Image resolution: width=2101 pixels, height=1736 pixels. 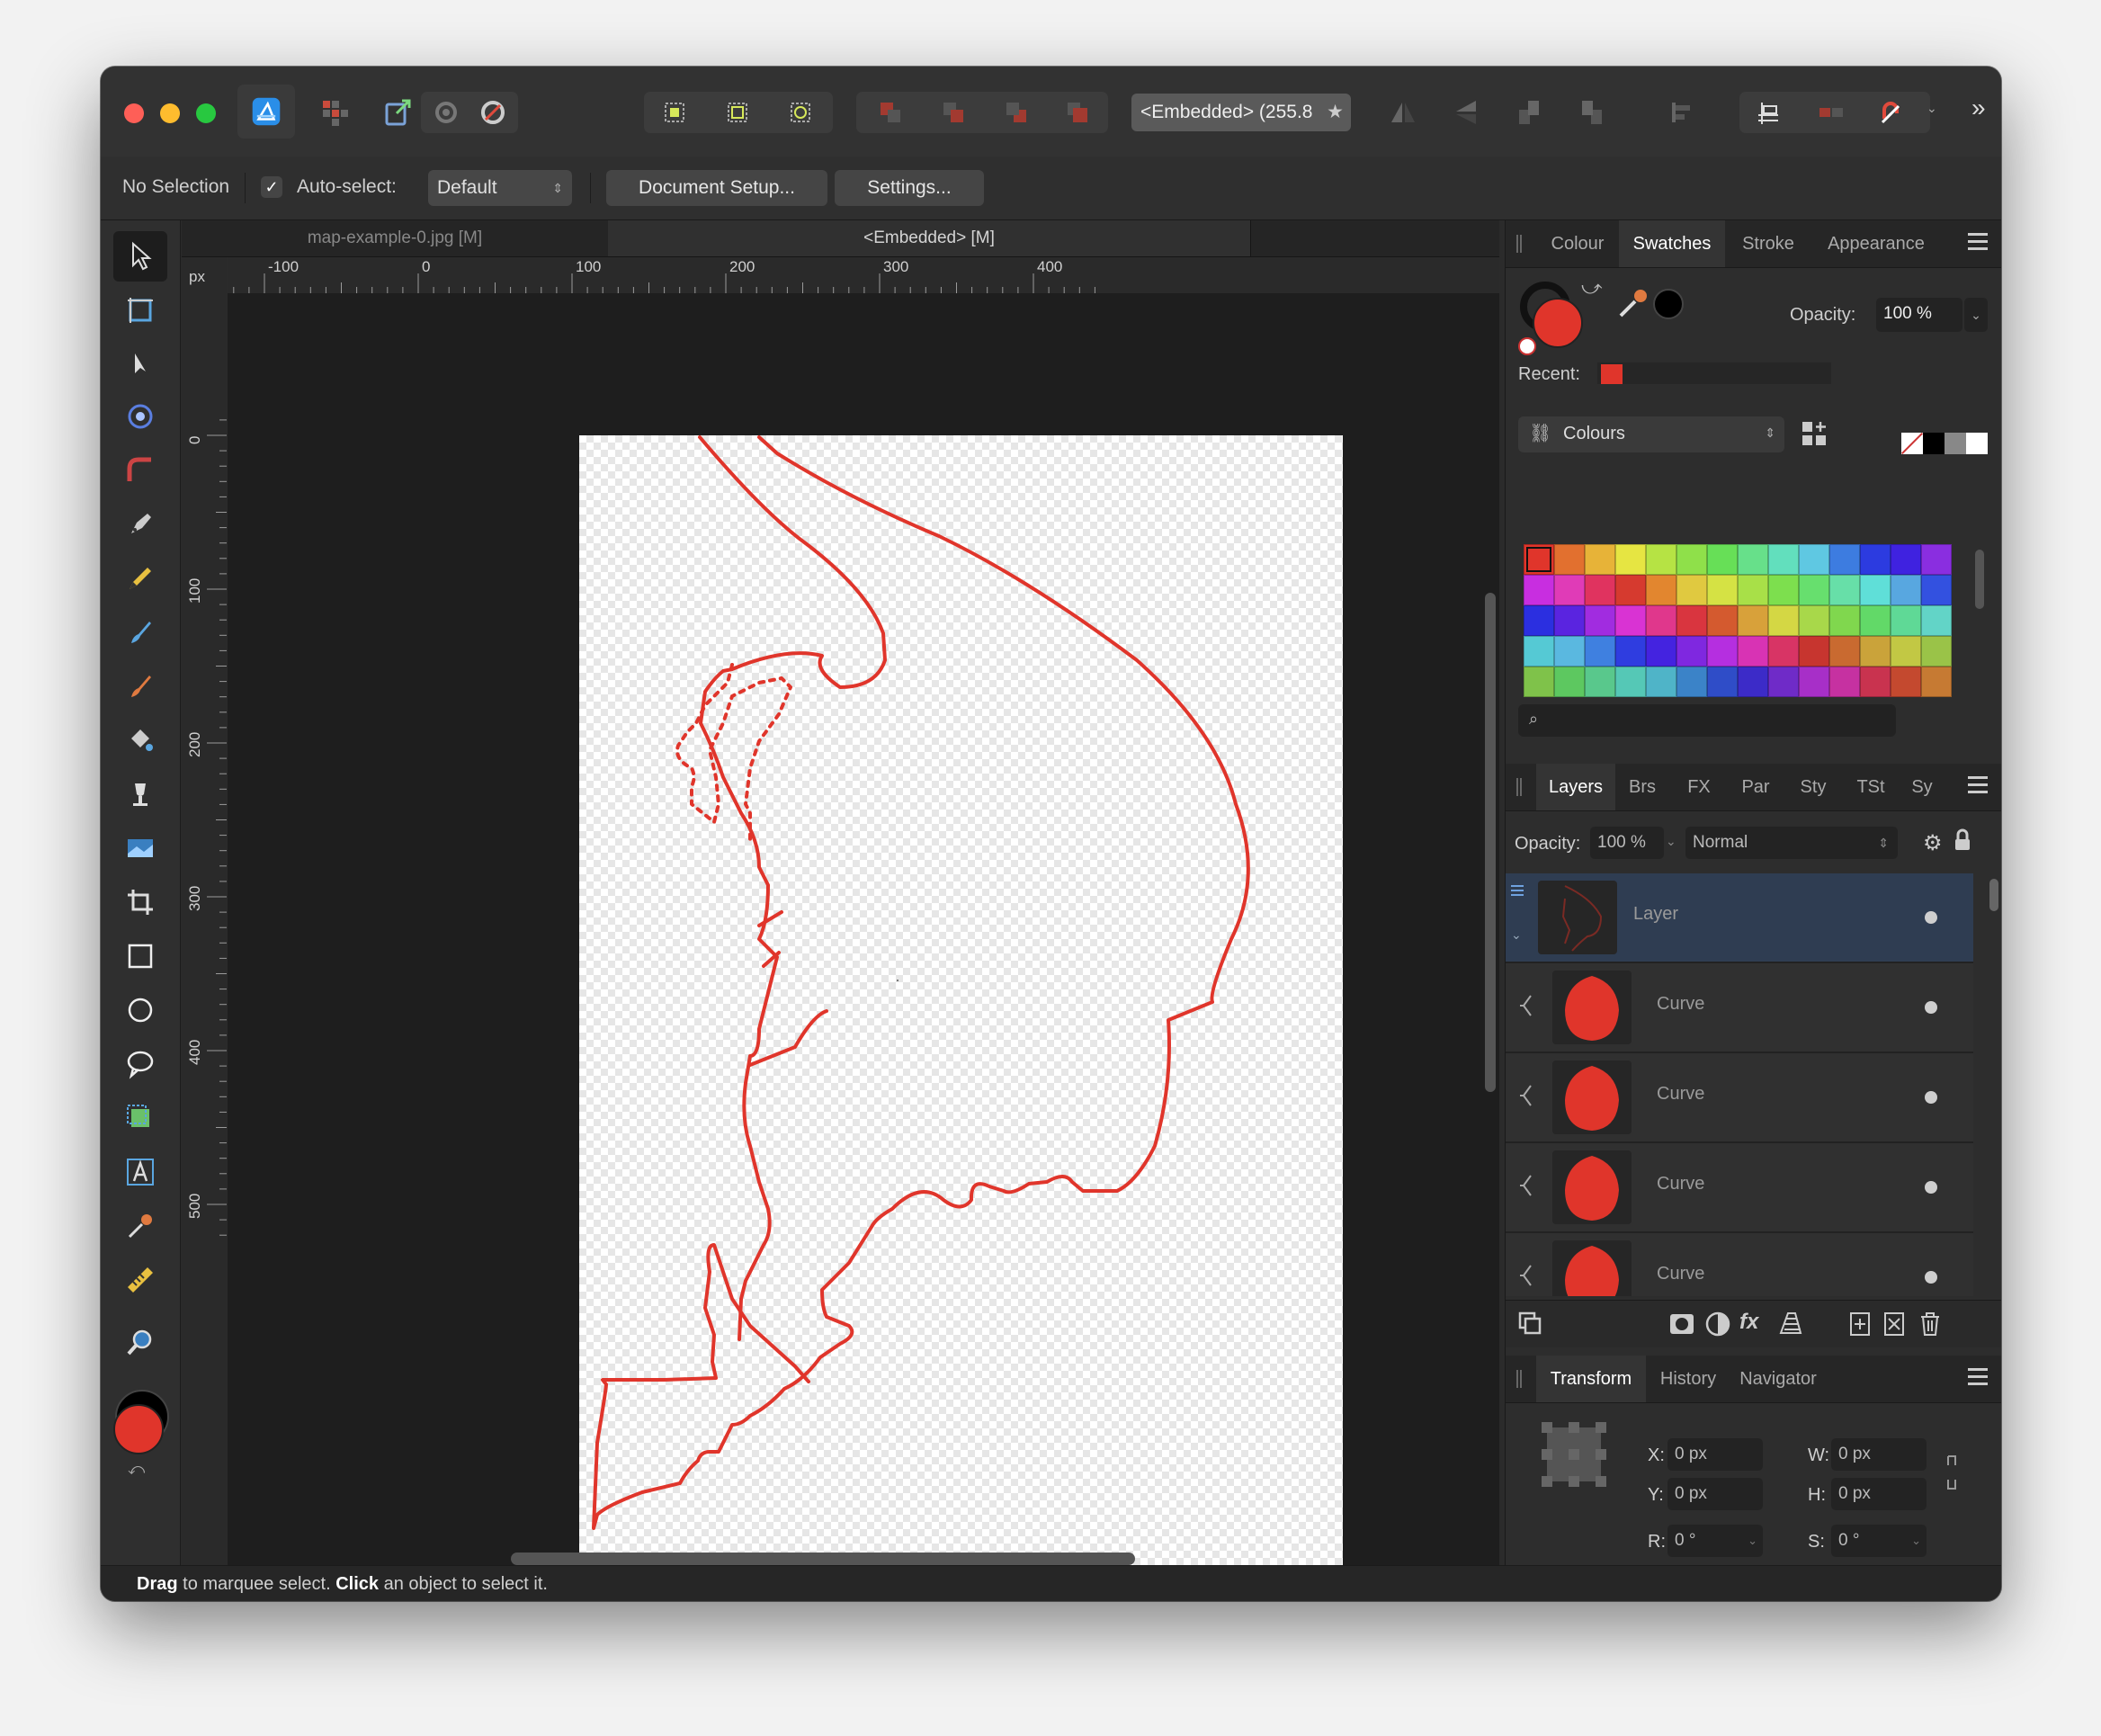 I want to click on mask-layer-icon, so click(x=1681, y=1324).